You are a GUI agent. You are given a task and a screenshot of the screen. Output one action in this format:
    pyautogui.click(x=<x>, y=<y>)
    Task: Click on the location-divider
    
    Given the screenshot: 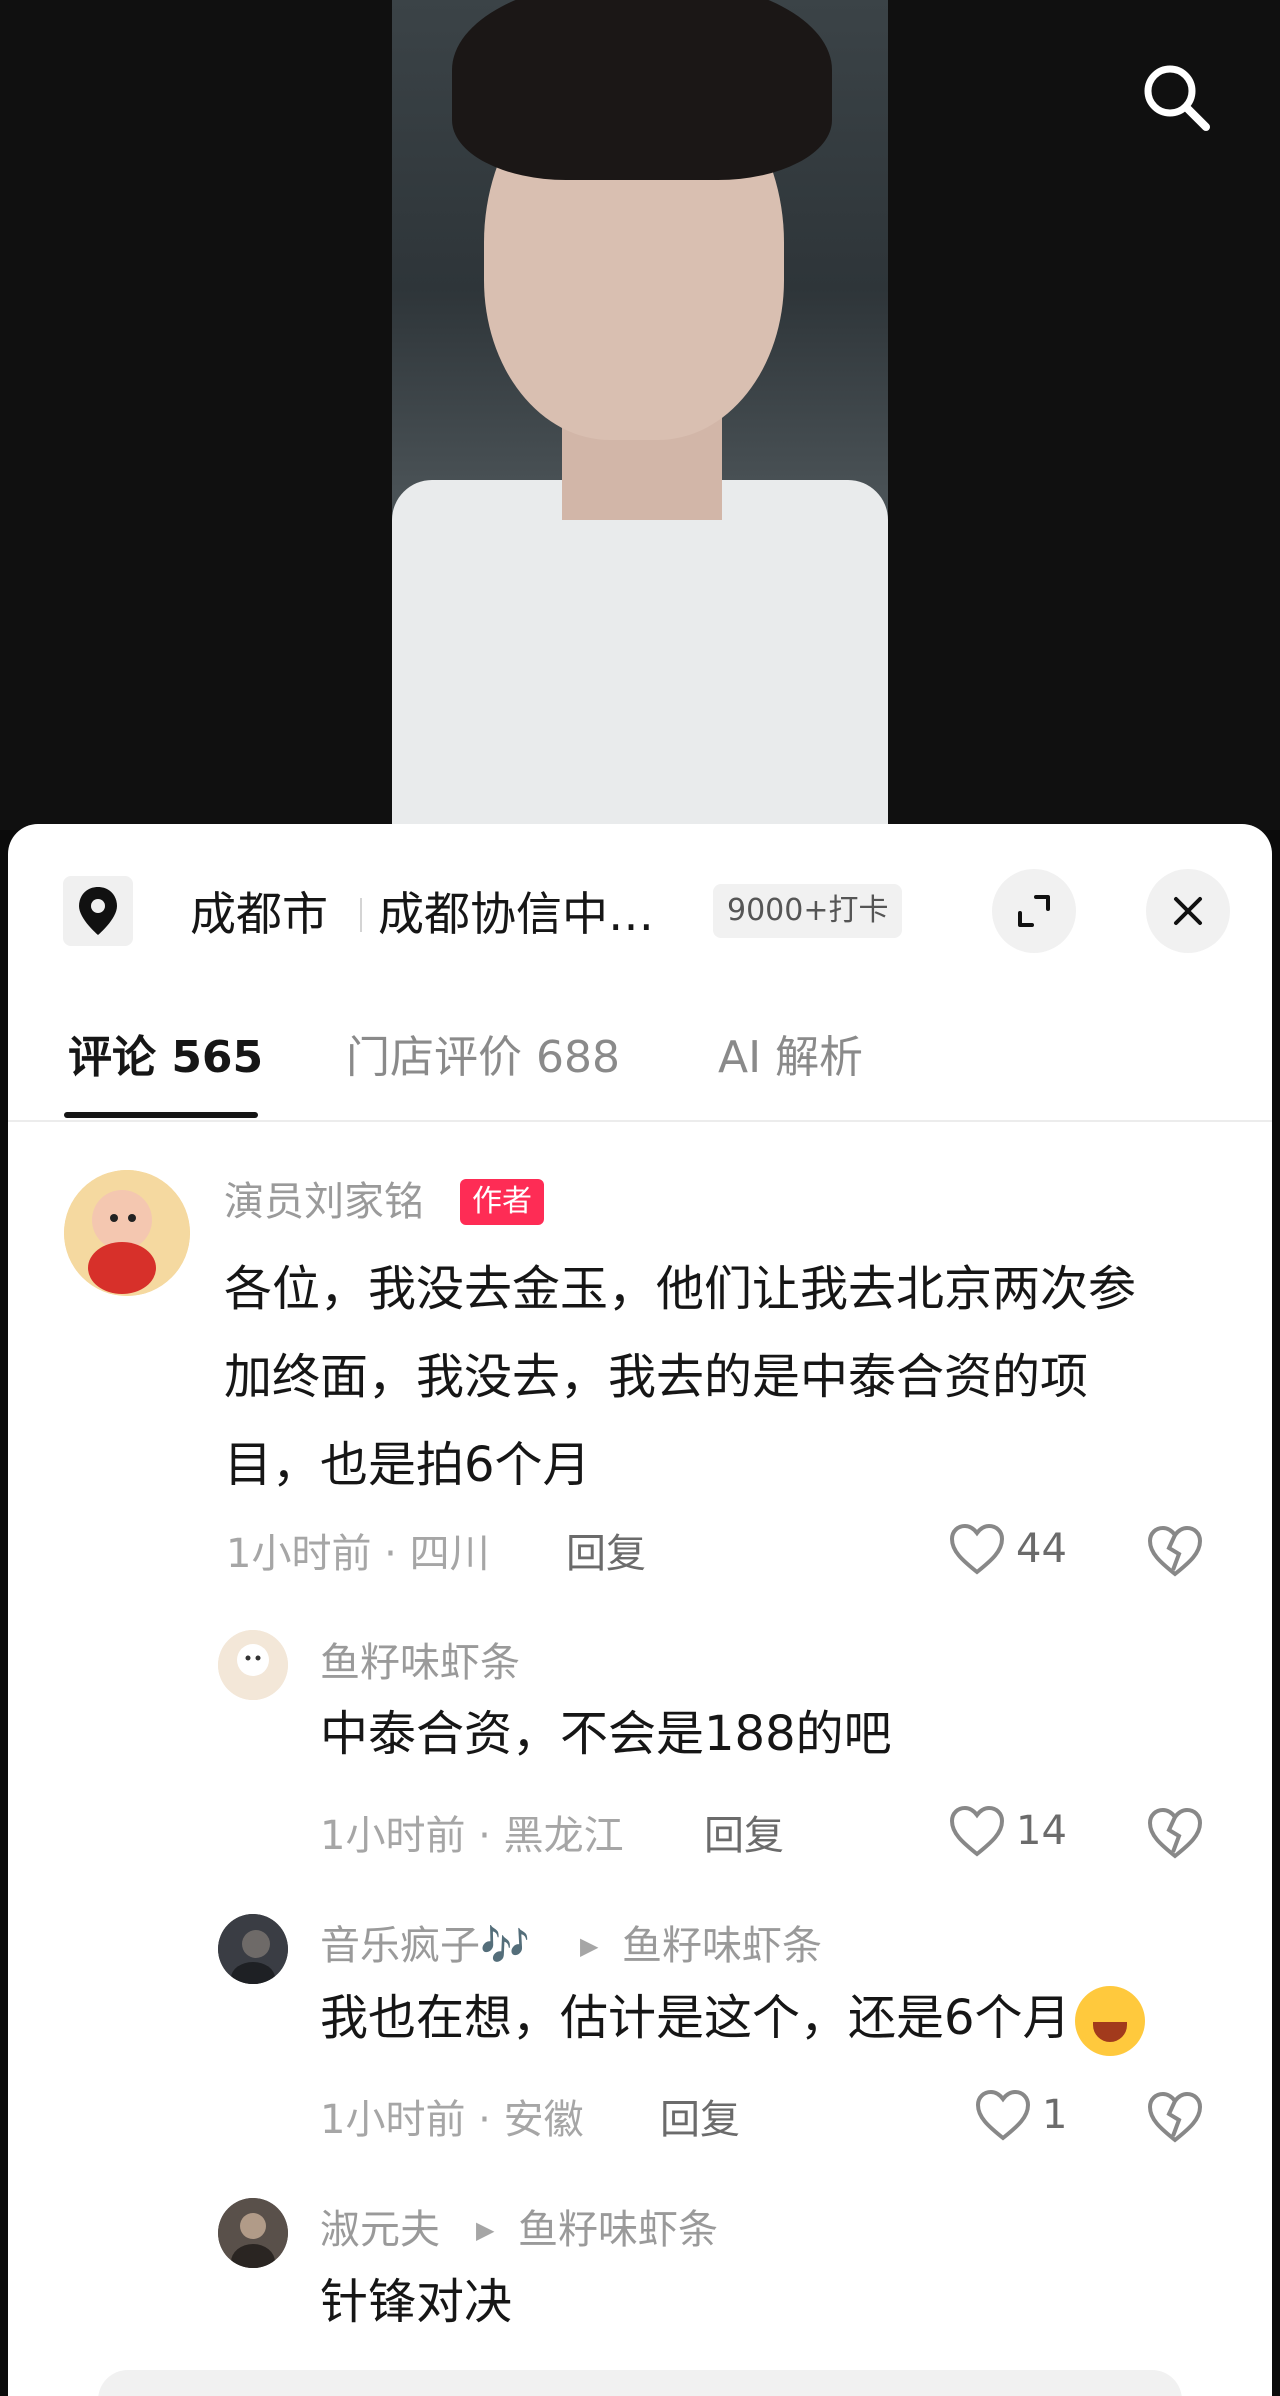 What is the action you would take?
    pyautogui.click(x=361, y=915)
    